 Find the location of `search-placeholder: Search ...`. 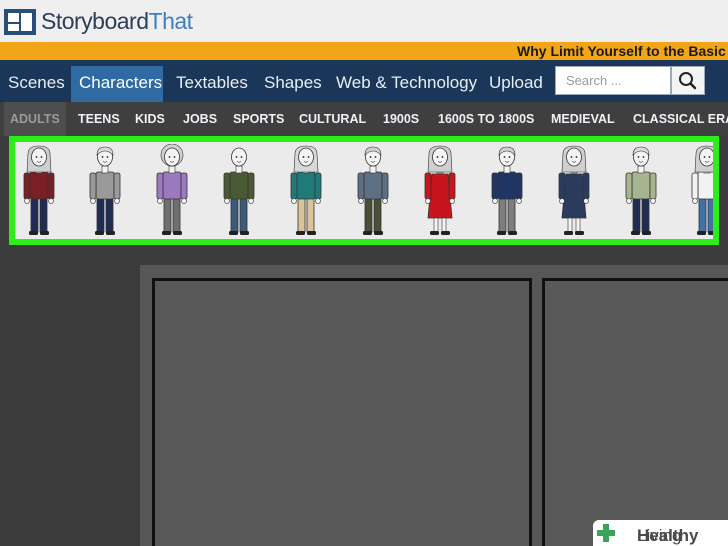

search-placeholder: Search ... is located at coordinates (594, 80).